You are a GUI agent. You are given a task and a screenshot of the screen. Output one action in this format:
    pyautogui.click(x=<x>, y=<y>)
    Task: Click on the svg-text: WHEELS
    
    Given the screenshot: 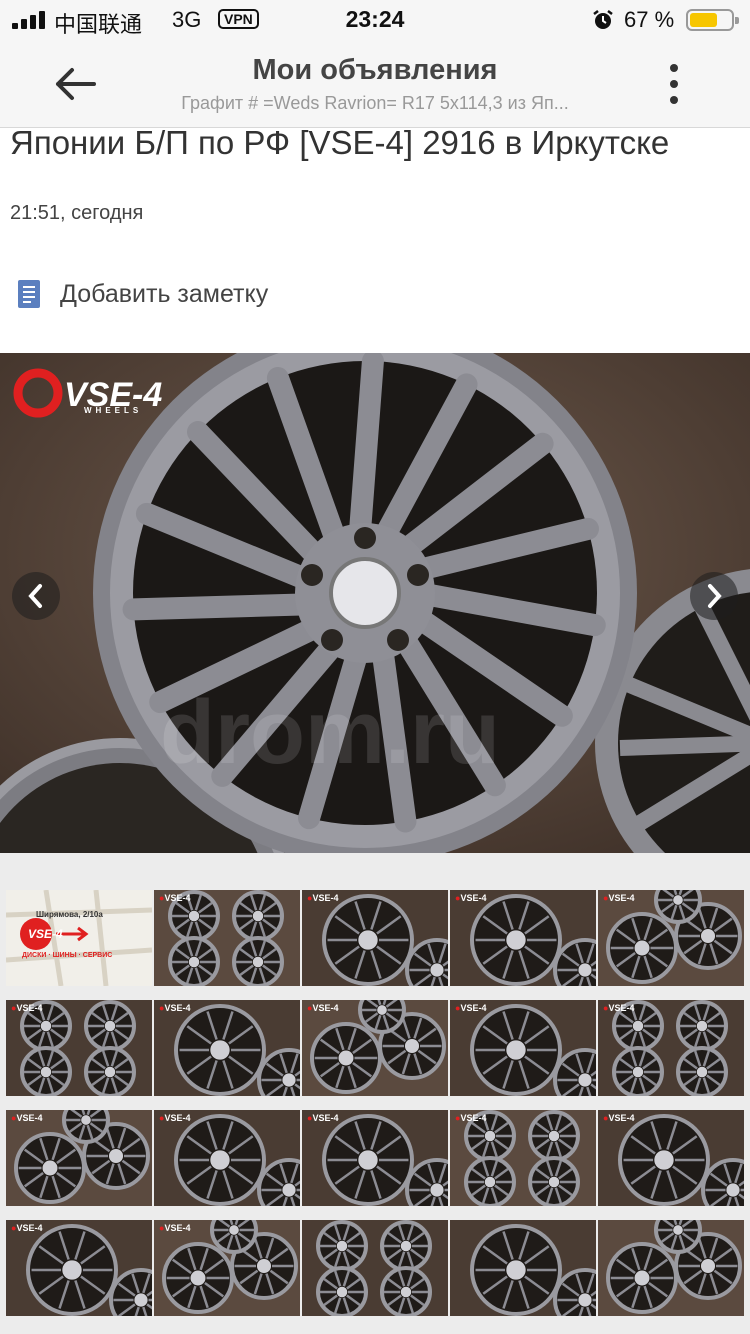 What is the action you would take?
    pyautogui.click(x=113, y=410)
    